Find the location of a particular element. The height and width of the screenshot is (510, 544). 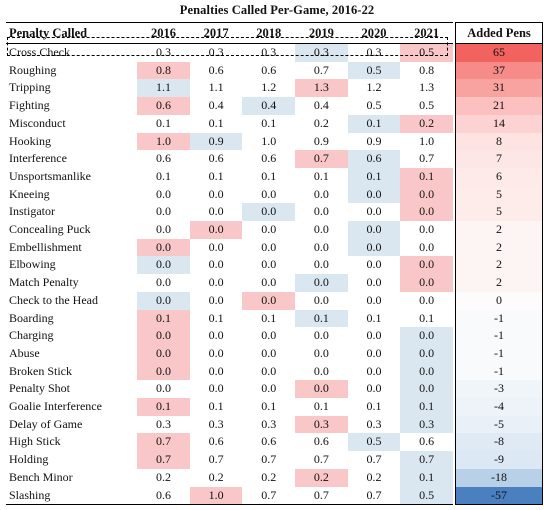

added-pens-row: 5 is located at coordinates (499, 194).